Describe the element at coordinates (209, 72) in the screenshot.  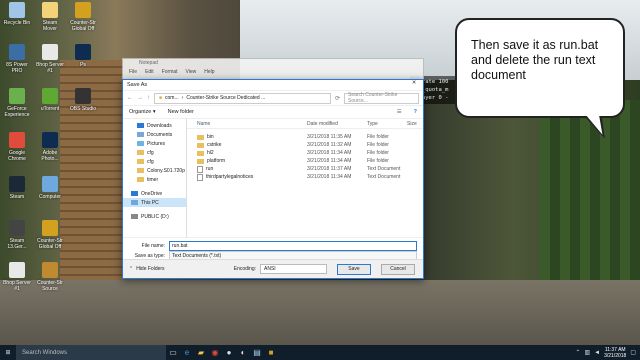
I see `menu-help: Help` at that location.